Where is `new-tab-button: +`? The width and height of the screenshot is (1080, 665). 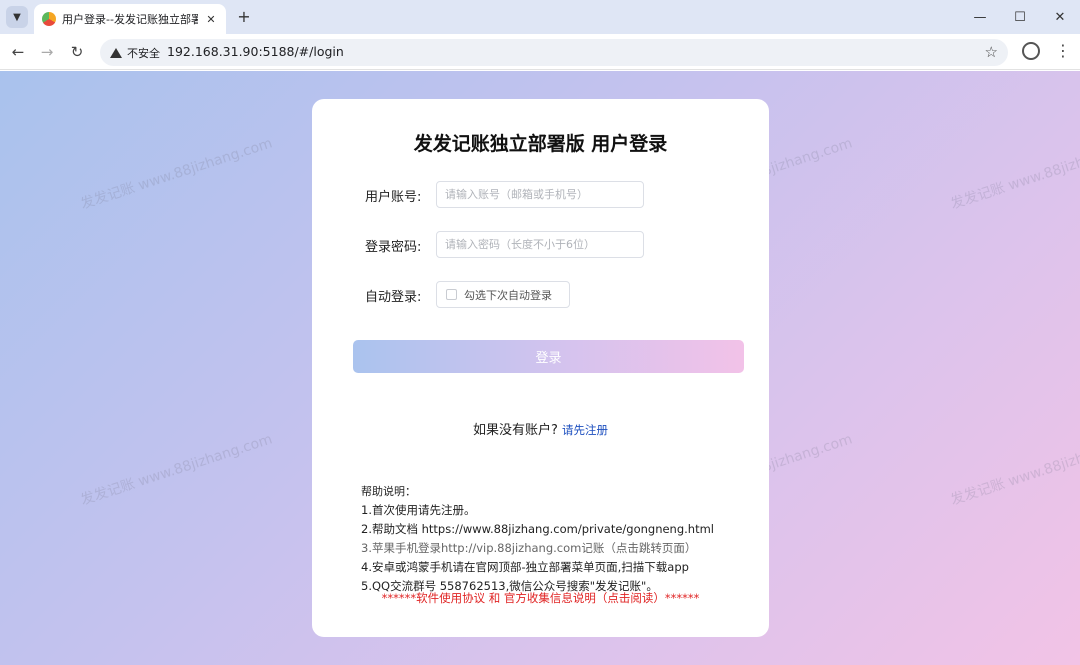 new-tab-button: + is located at coordinates (244, 17).